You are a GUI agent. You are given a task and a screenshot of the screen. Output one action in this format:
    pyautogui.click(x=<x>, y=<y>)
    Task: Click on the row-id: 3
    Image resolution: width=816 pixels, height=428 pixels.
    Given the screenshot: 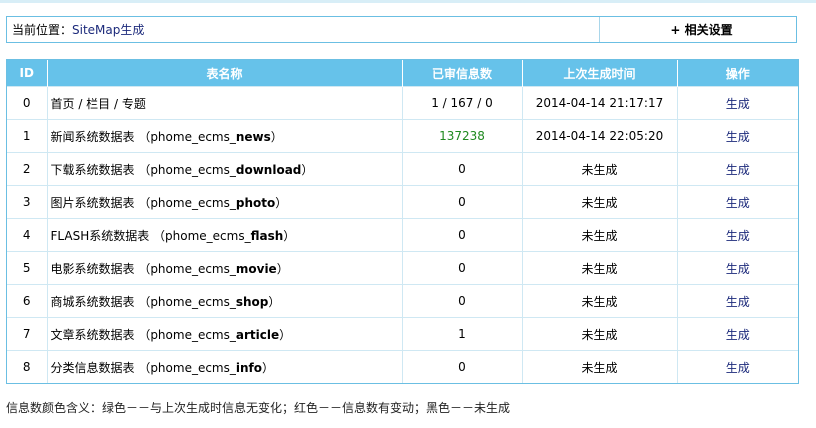 What is the action you would take?
    pyautogui.click(x=27, y=202)
    